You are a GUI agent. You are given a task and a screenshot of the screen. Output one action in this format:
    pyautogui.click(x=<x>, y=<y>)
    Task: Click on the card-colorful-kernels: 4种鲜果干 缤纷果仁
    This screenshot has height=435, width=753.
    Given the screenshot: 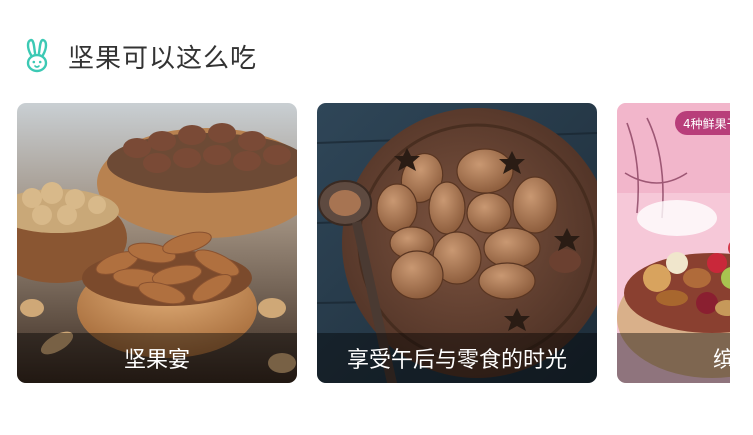 What is the action you would take?
    pyautogui.click(x=673, y=243)
    